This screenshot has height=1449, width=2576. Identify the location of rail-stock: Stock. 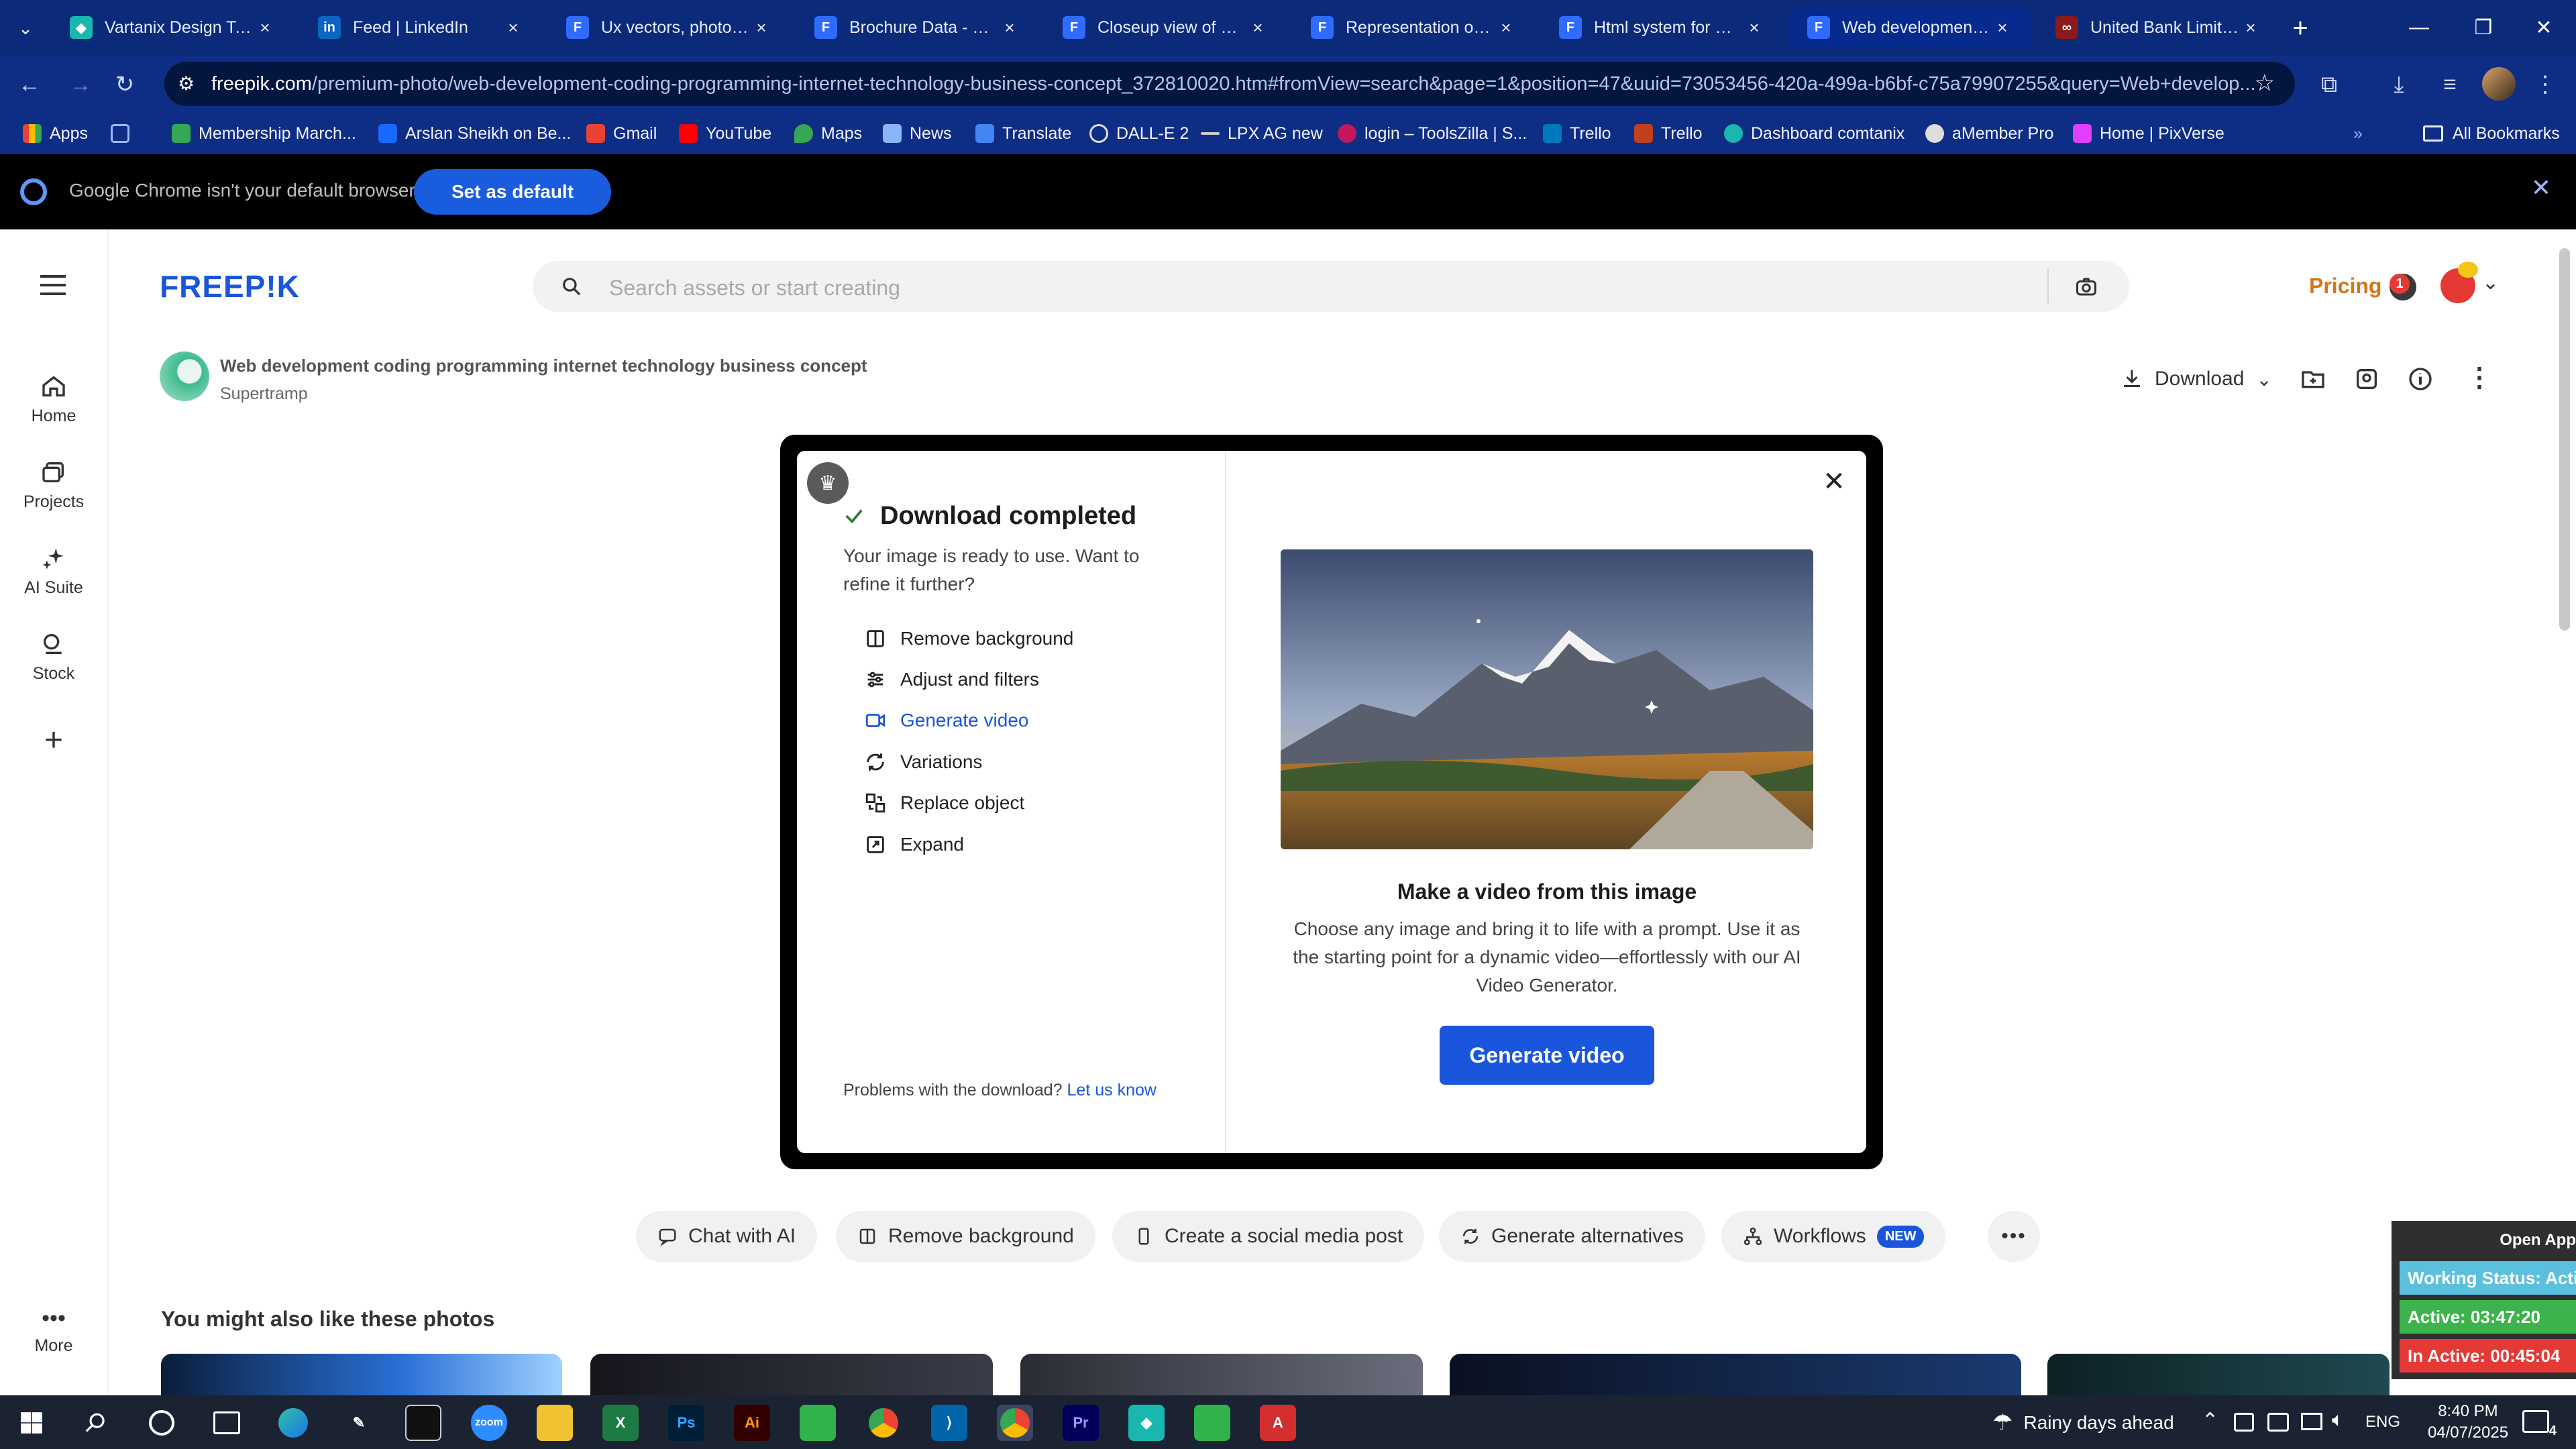
(53, 657).